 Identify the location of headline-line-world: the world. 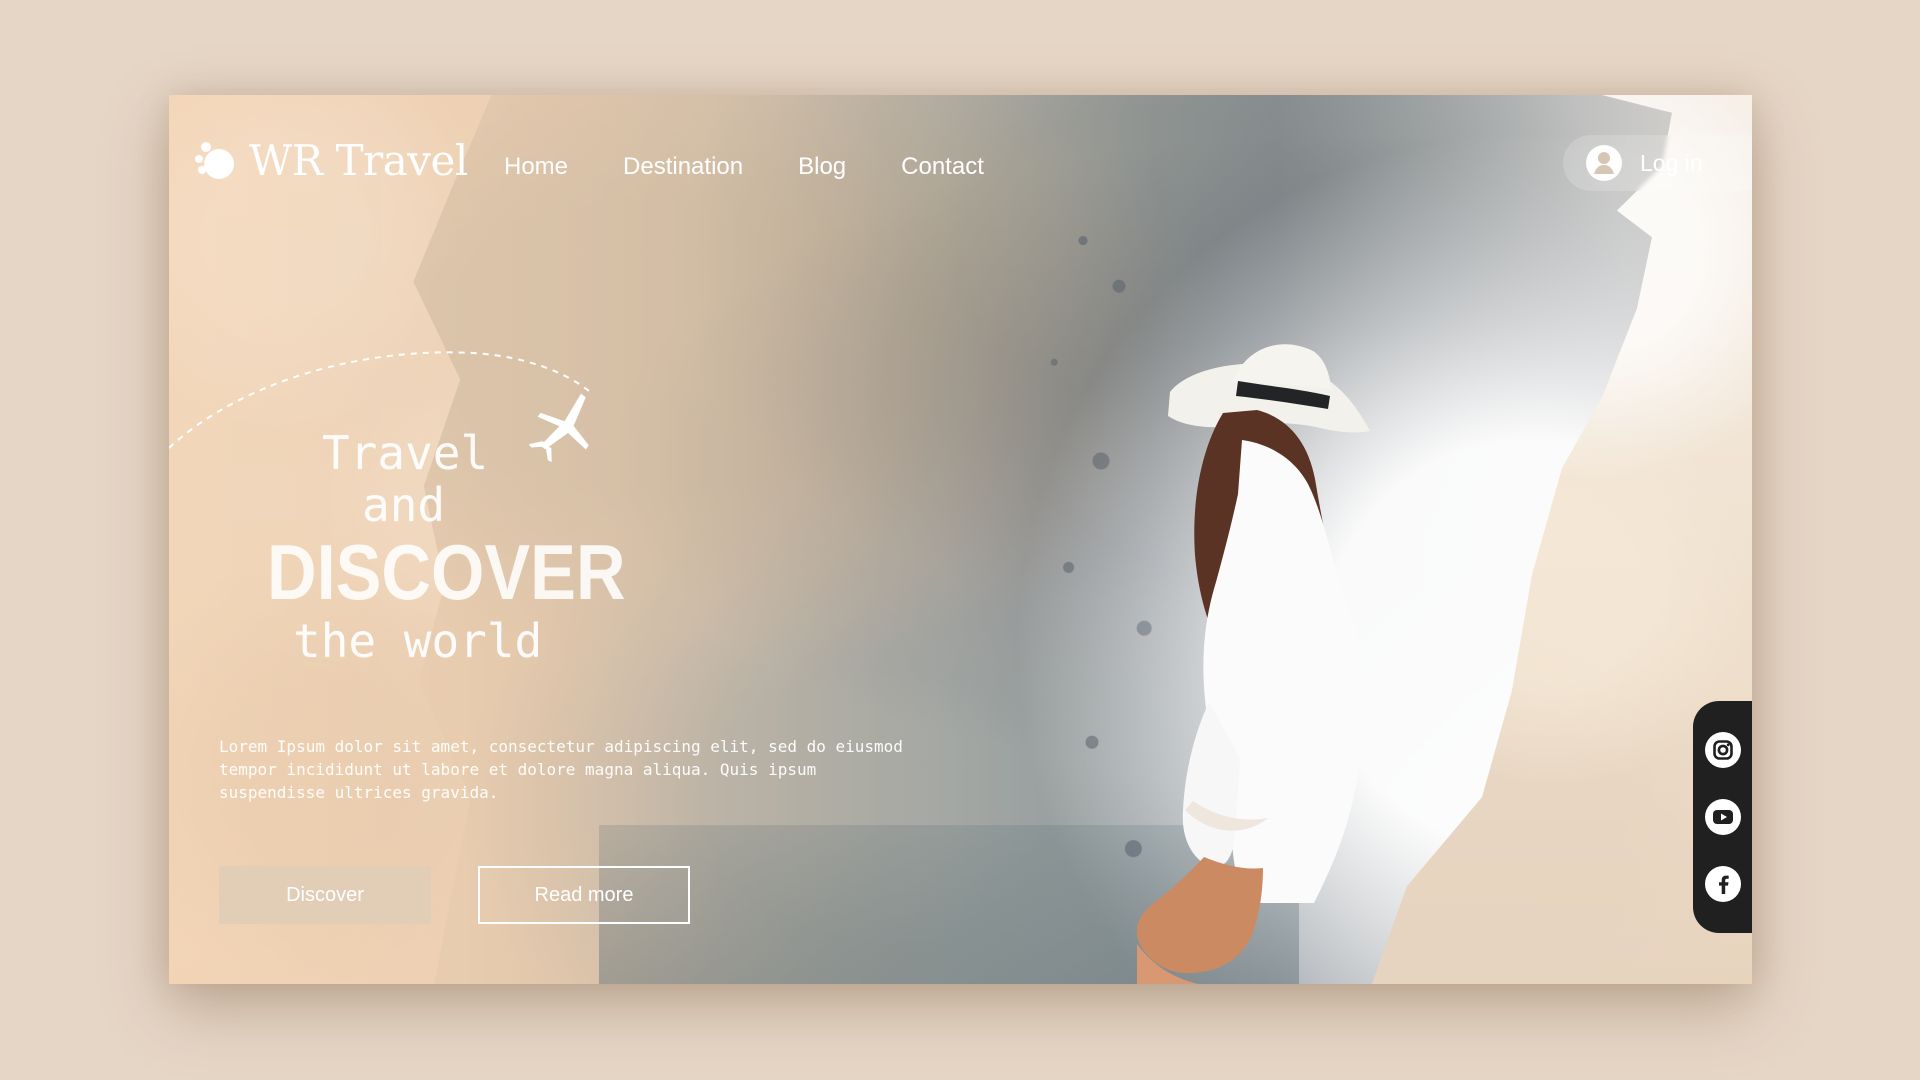
(418, 641).